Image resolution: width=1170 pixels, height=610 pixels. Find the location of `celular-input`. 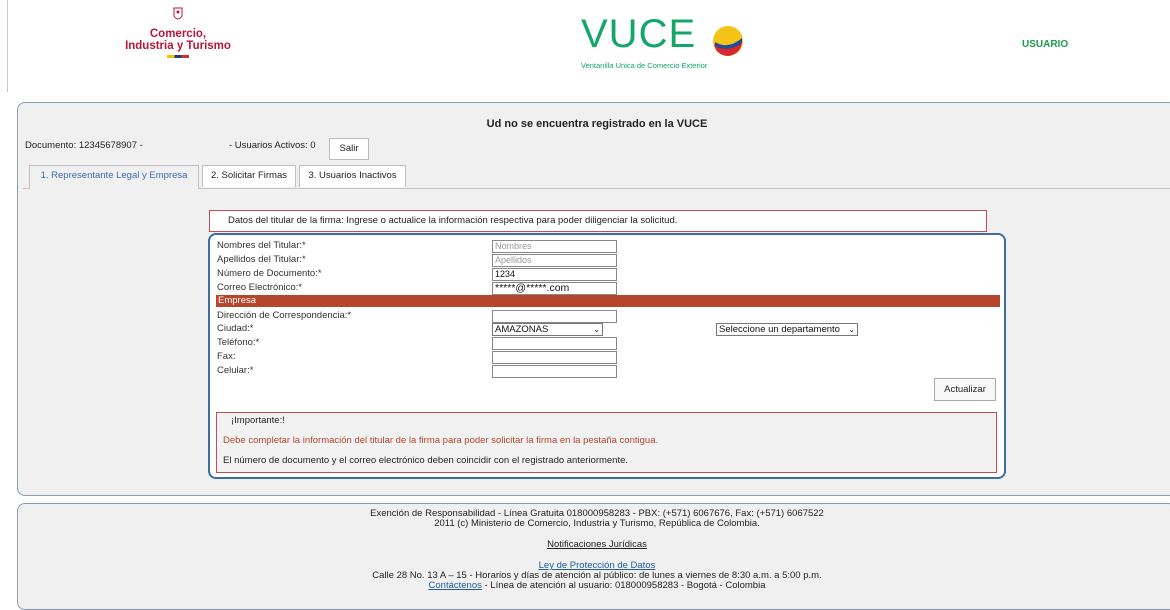

celular-input is located at coordinates (554, 371).